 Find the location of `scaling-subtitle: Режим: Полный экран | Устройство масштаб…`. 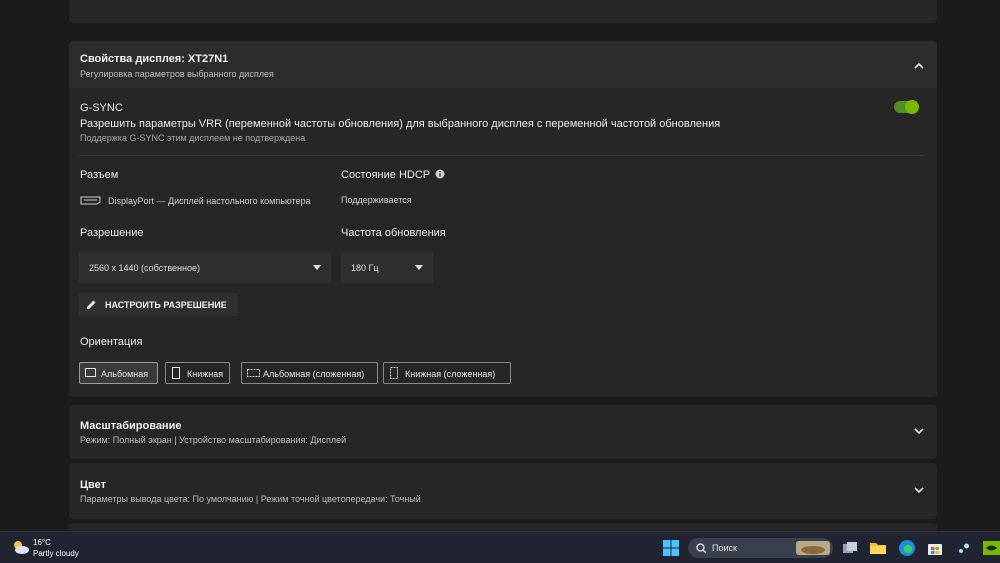

scaling-subtitle: Режим: Полный экран | Устройство масштаб… is located at coordinates (213, 440).